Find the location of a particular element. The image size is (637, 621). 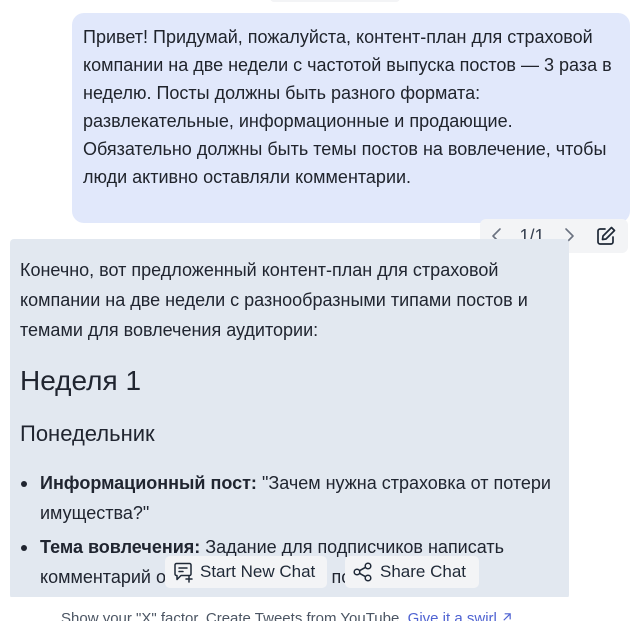

share-chat-button: Share Chat is located at coordinates (412, 572).